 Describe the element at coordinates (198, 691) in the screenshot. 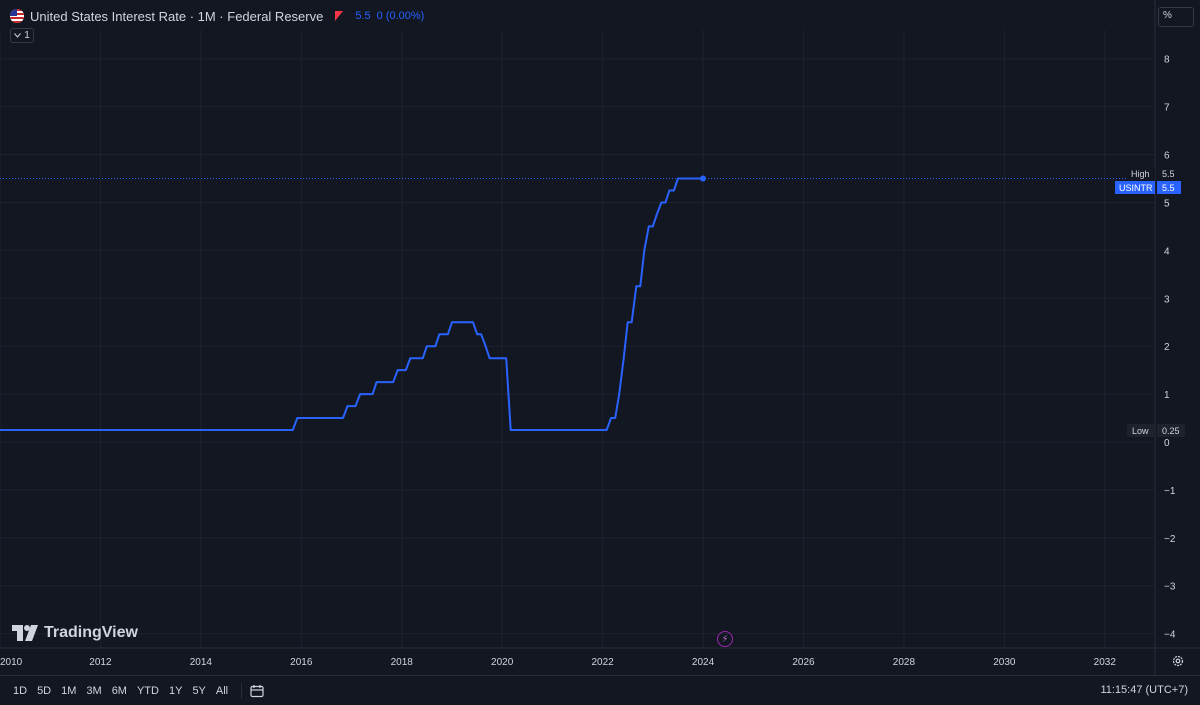

I see `range-button-5y: 5Y` at that location.